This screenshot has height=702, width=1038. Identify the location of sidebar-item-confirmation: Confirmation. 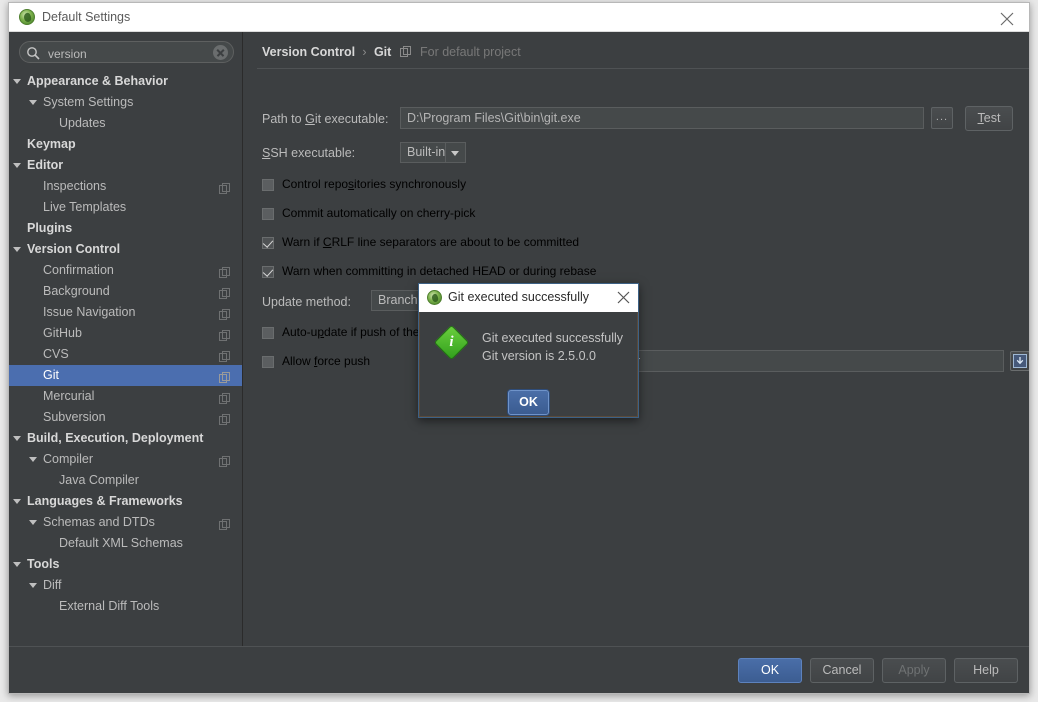
(125, 270).